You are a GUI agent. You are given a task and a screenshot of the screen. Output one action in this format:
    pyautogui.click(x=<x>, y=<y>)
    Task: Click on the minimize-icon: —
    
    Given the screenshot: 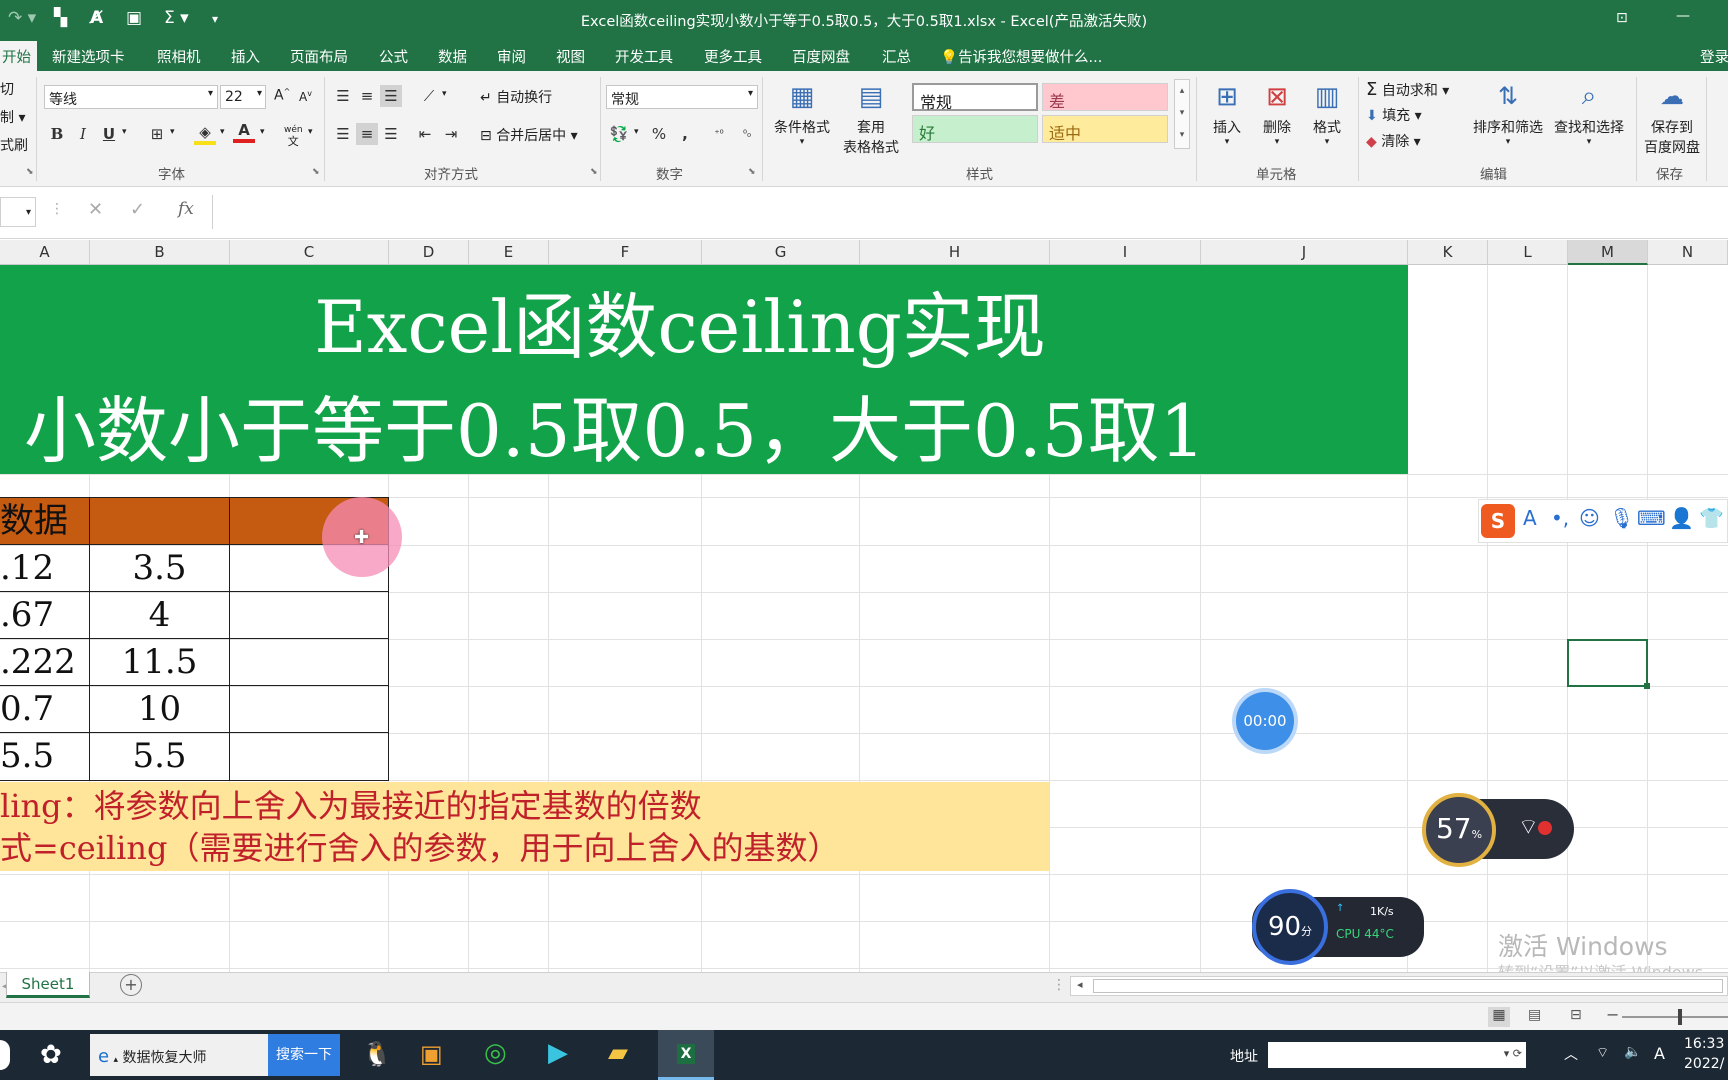 What is the action you would take?
    pyautogui.click(x=1683, y=16)
    